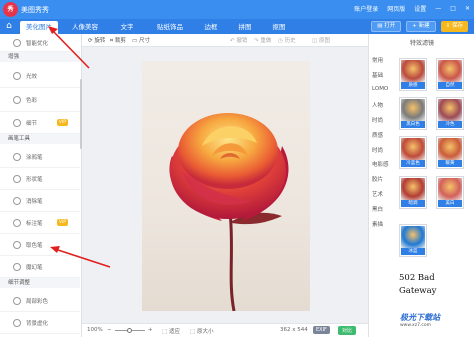 The width and height of the screenshot is (474, 337). What do you see at coordinates (40, 245) in the screenshot?
I see `color-picker-item: 取色笔` at bounding box center [40, 245].